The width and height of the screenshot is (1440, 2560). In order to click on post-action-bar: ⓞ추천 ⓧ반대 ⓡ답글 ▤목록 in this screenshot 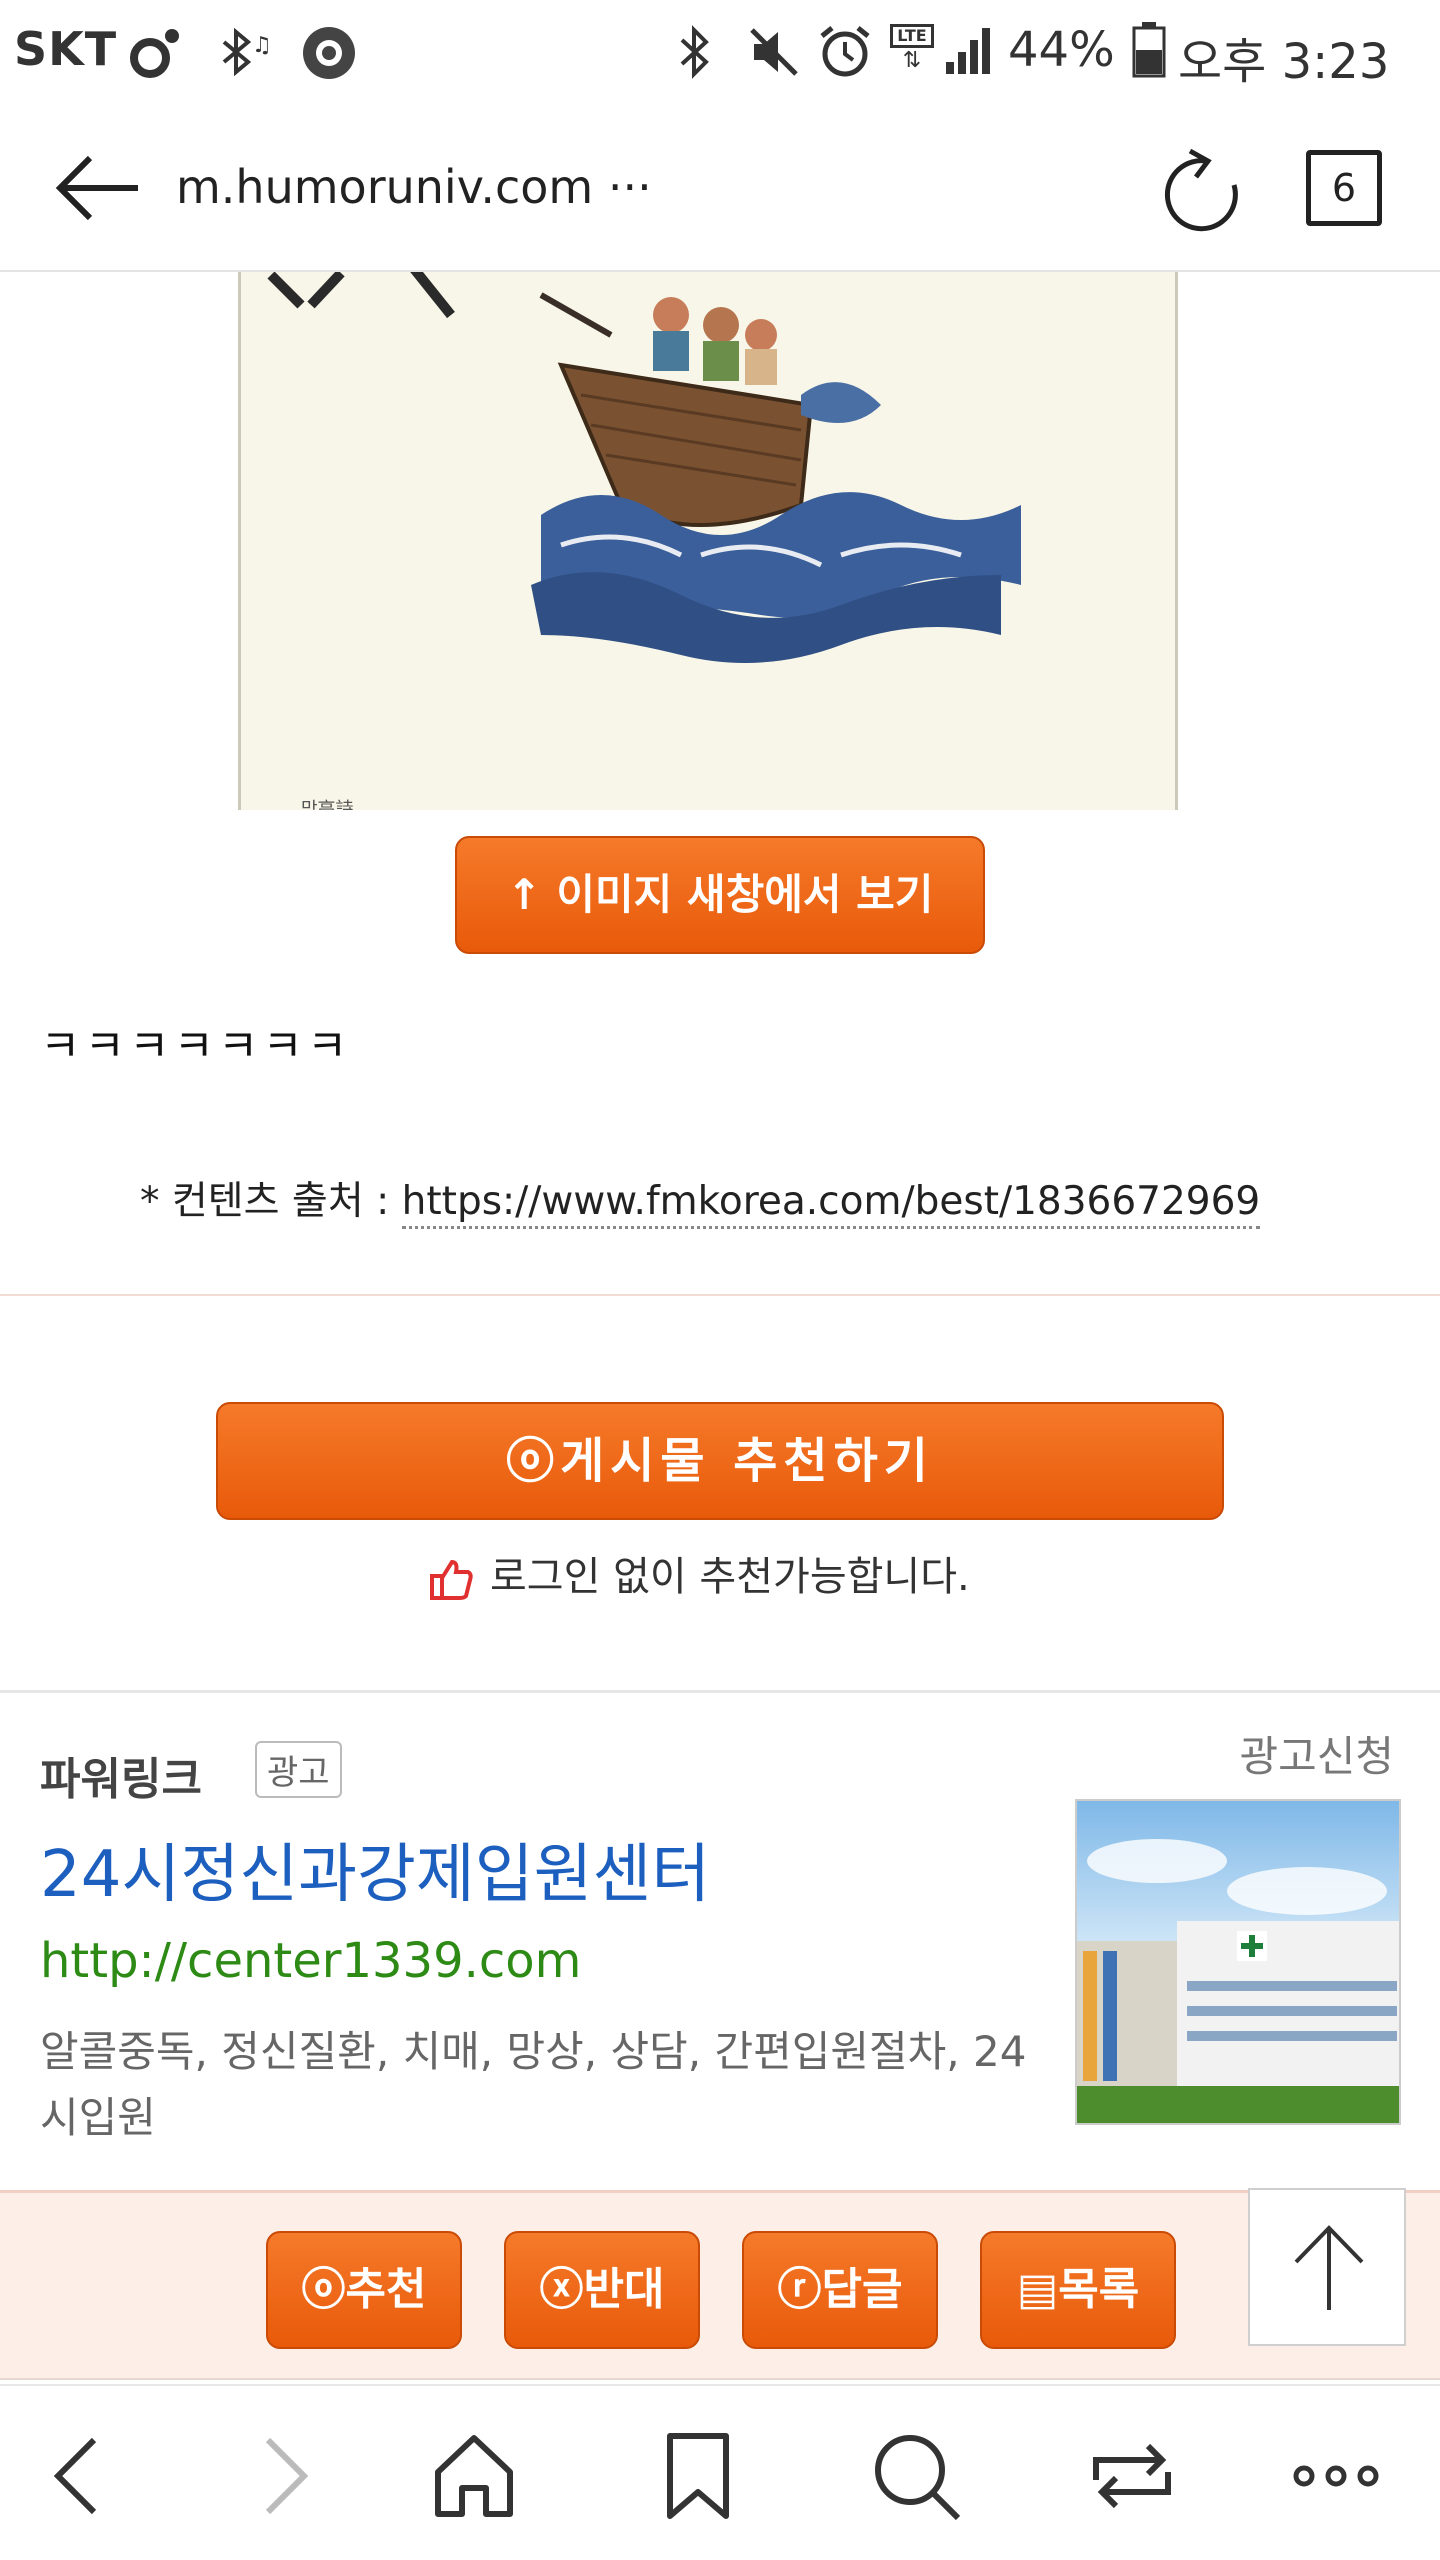, I will do `click(720, 2285)`.